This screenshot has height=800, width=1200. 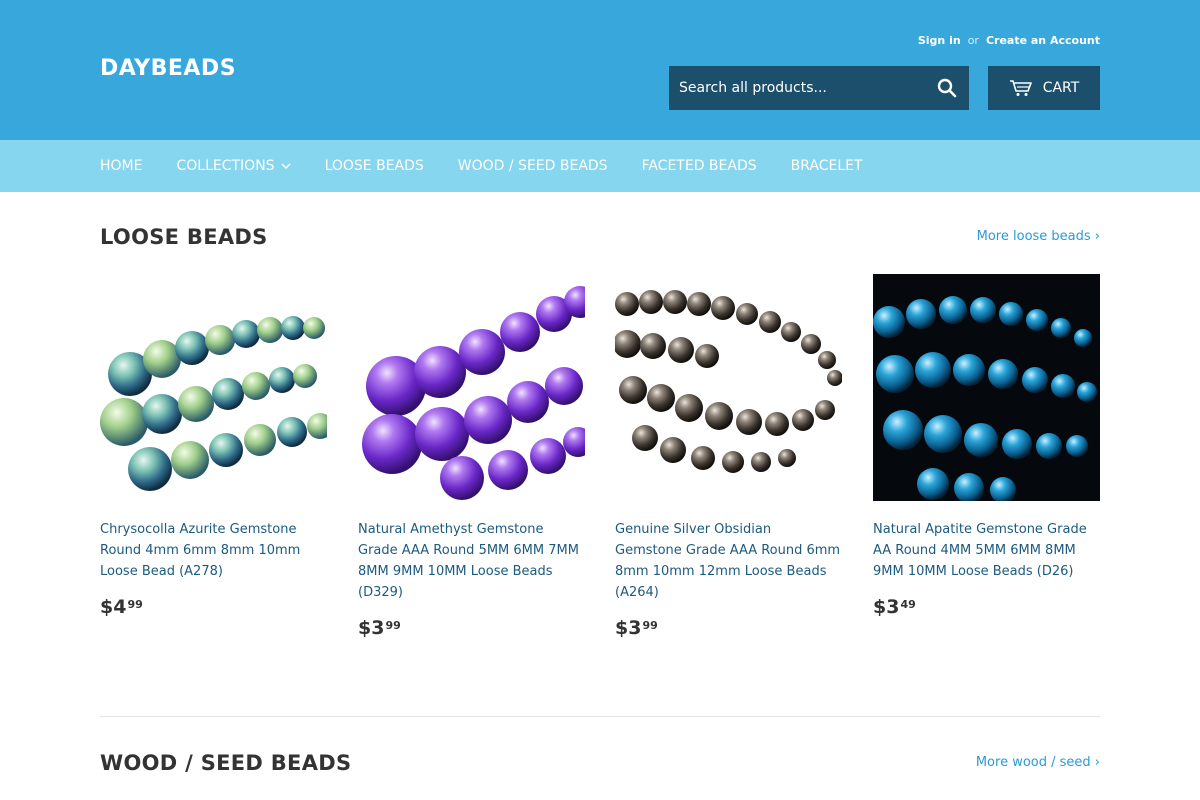 What do you see at coordinates (1043, 40) in the screenshot?
I see `create-account-link: Create an Account` at bounding box center [1043, 40].